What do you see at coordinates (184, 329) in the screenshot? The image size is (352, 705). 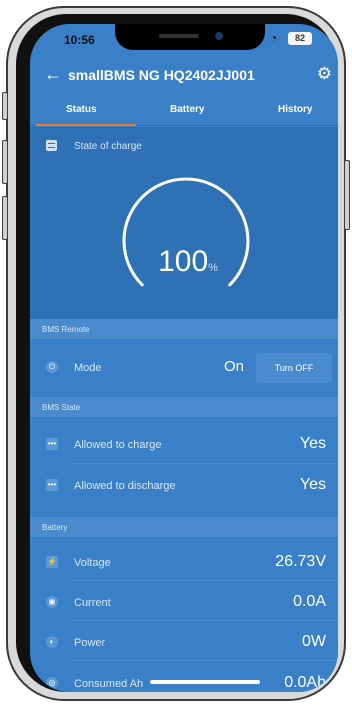 I see `section-bms-remote: BMS Remote` at bounding box center [184, 329].